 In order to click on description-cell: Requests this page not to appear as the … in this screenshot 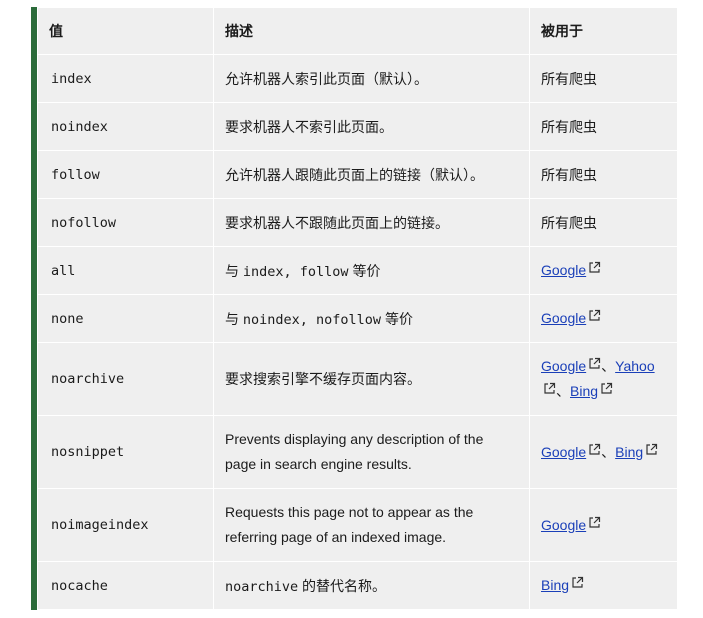, I will do `click(371, 525)`.